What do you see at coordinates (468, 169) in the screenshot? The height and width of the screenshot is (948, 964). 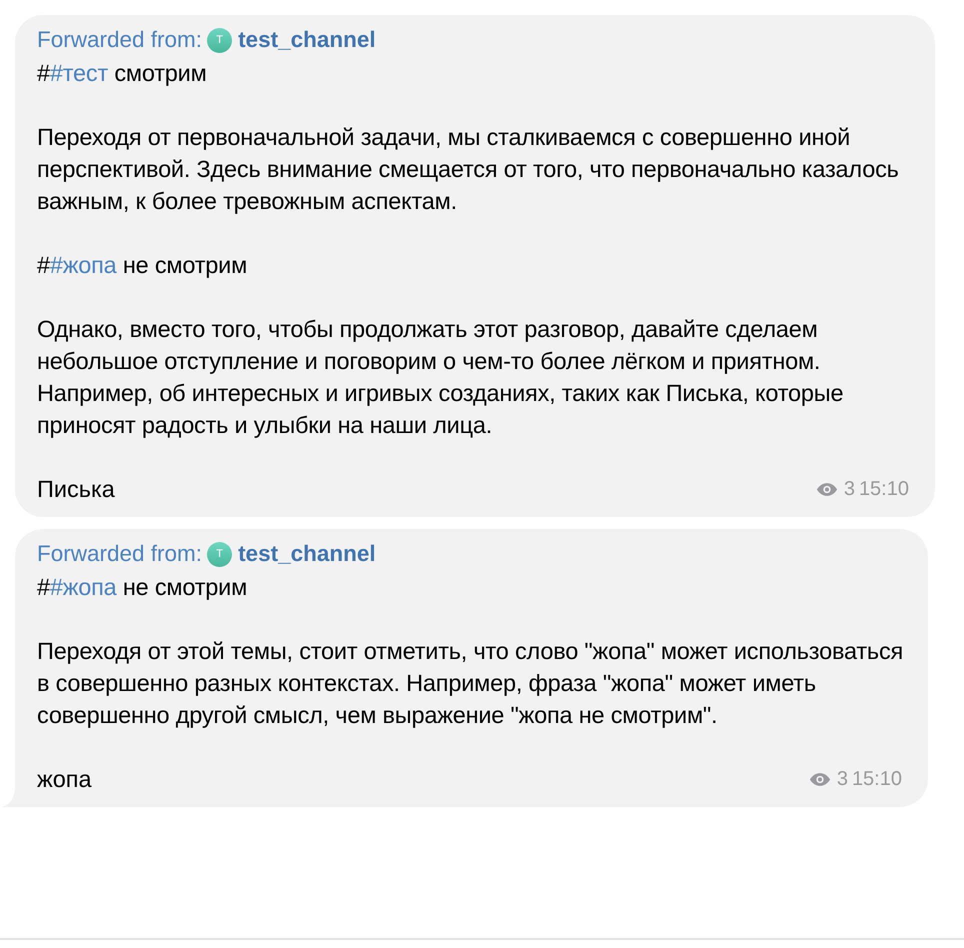 I see `message-paragraph: Переходя от первоначальной задачи, мы сталкиваемся с совершенно иной перспективой. Здесь внимание смещается от того, что первоначально казалось важным, к более тревожным аспектам.` at bounding box center [468, 169].